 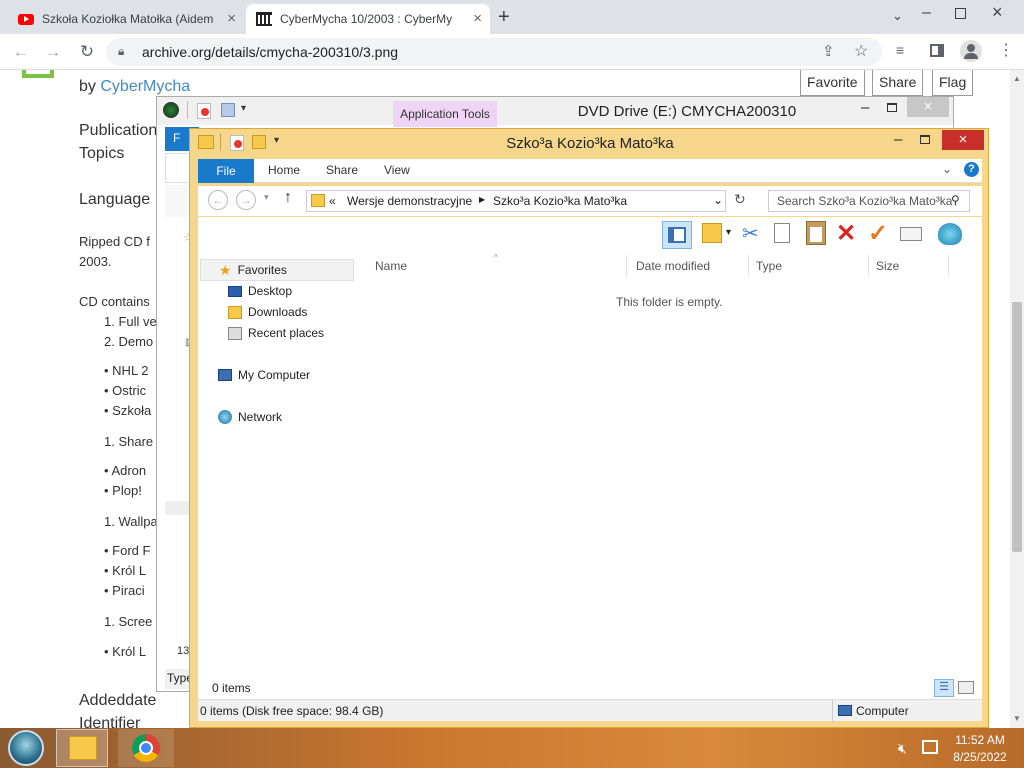 What do you see at coordinates (997, 12) in the screenshot?
I see `close-window-icon: ×` at bounding box center [997, 12].